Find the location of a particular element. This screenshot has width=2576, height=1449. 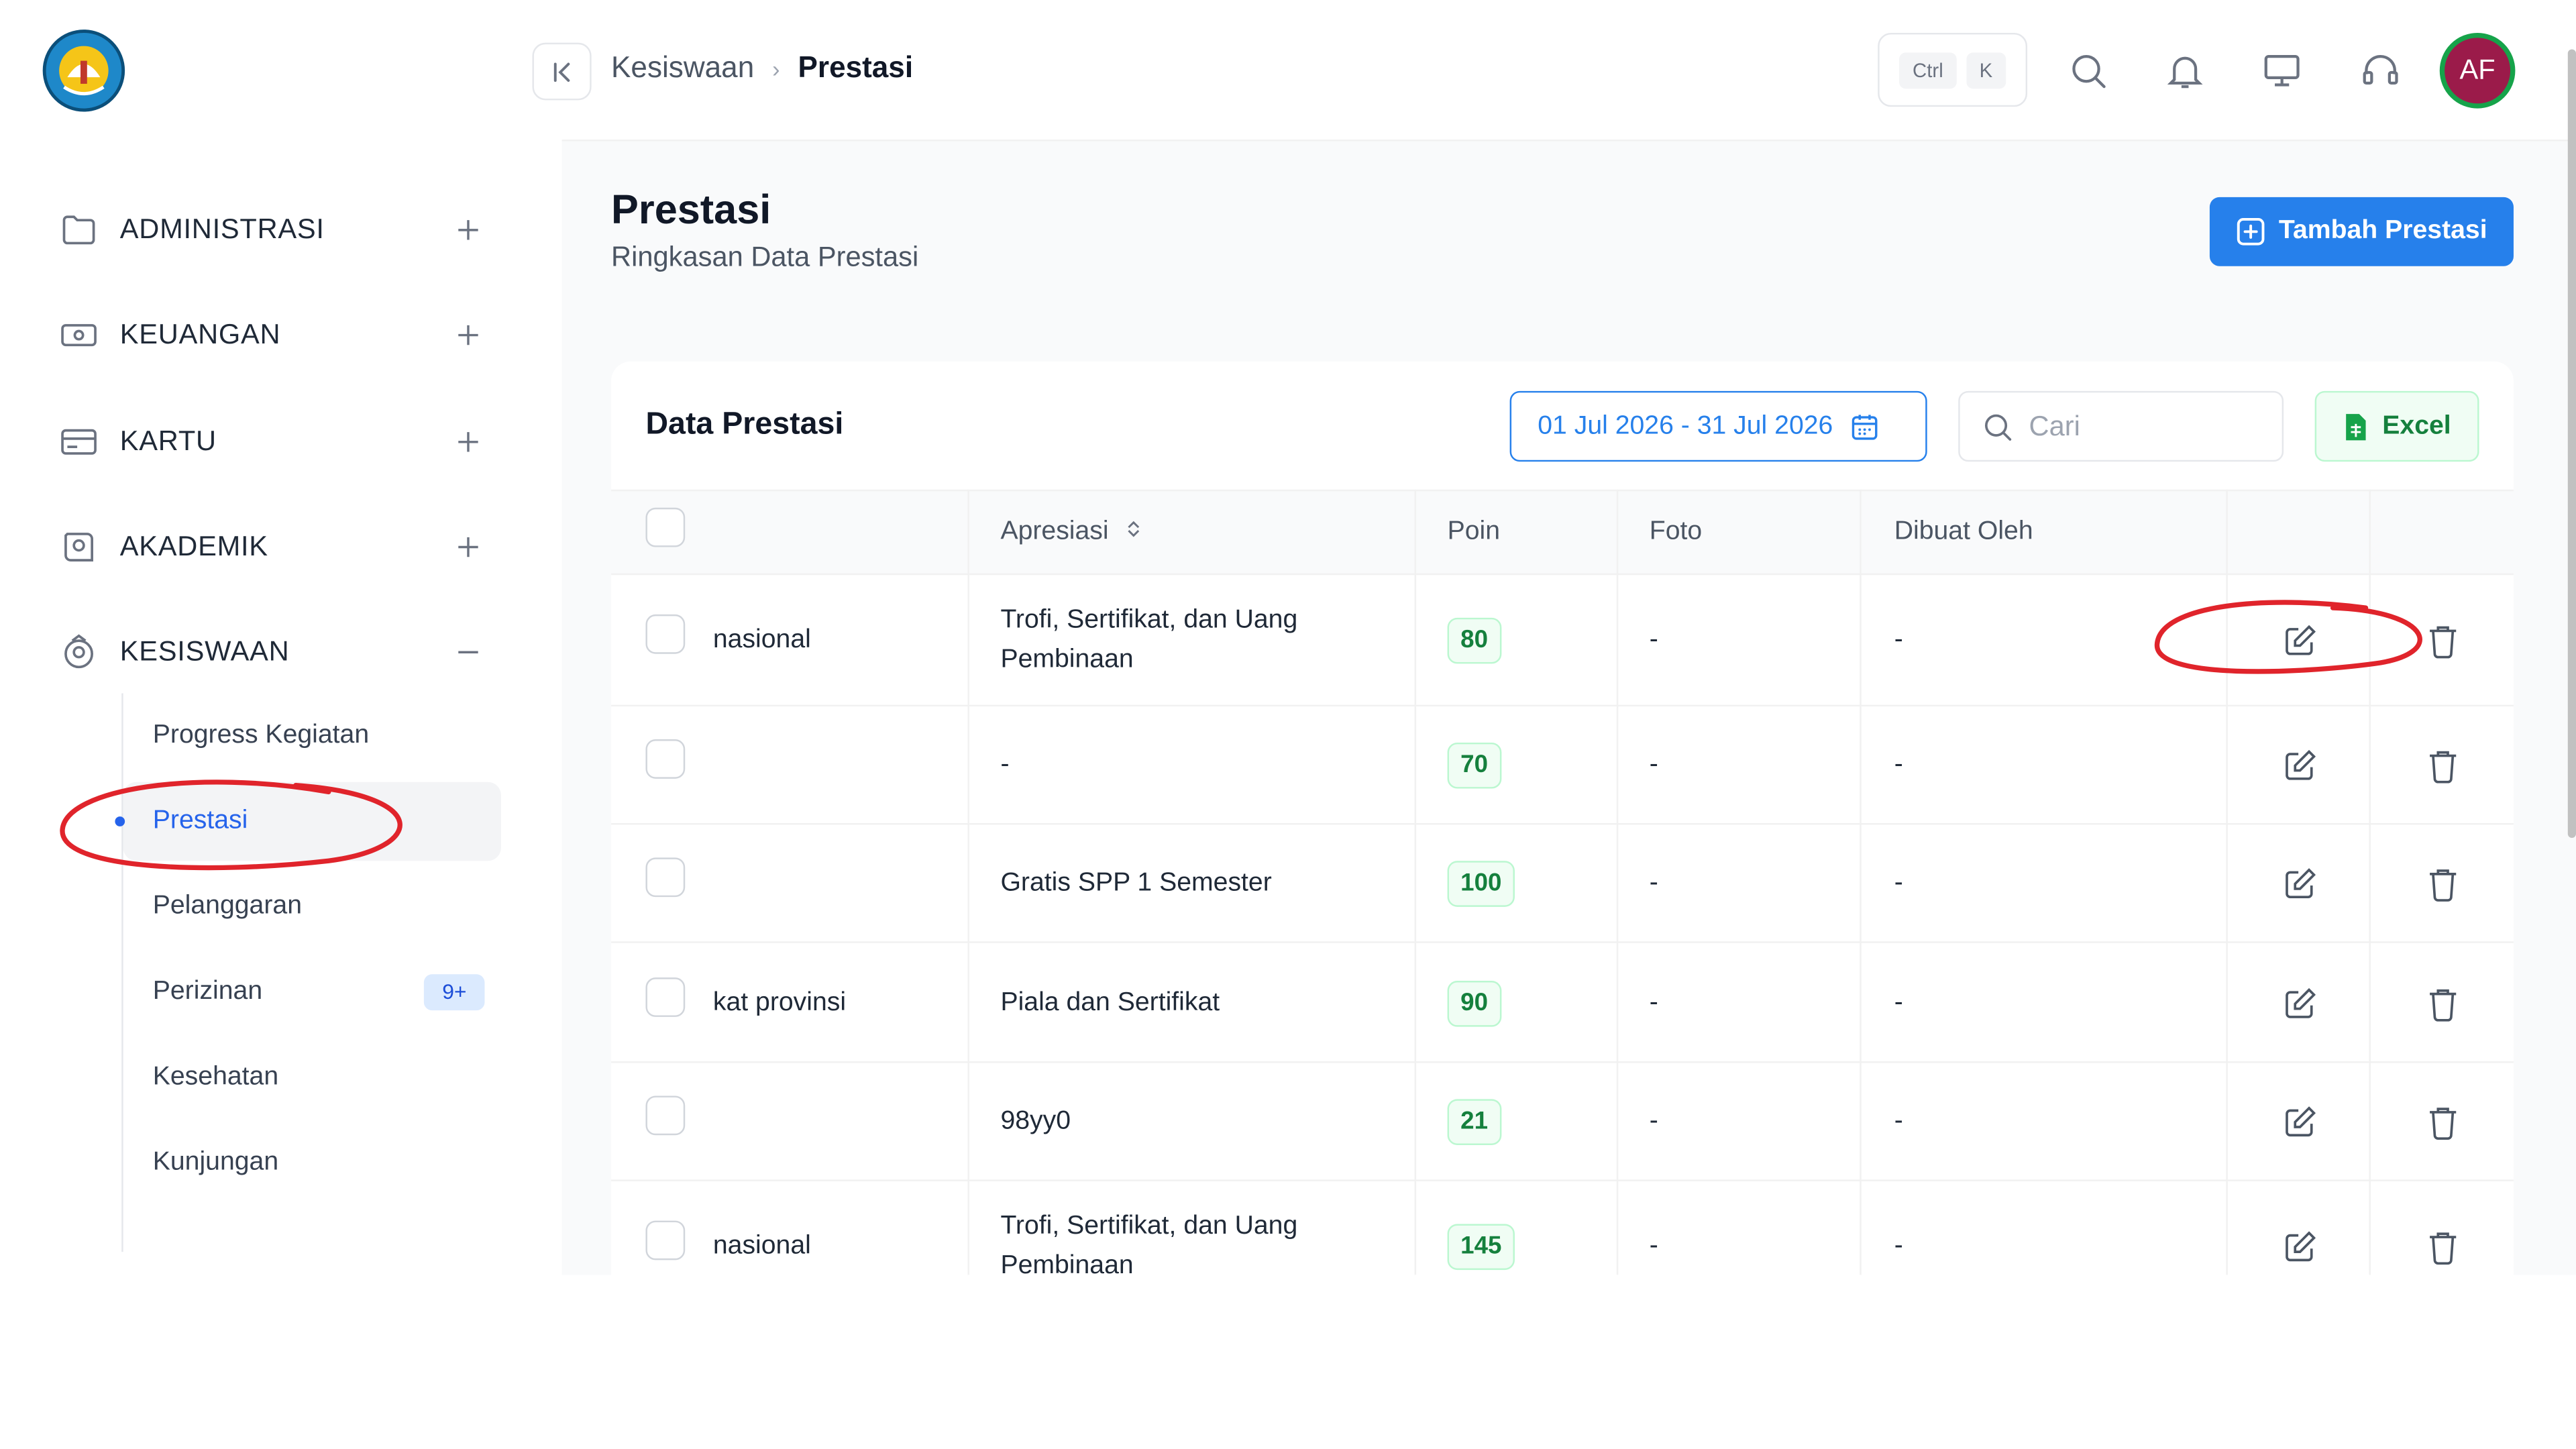

date-range-text: 01 Jul 2026 - 31 Jul 2026 is located at coordinates (1685, 425).